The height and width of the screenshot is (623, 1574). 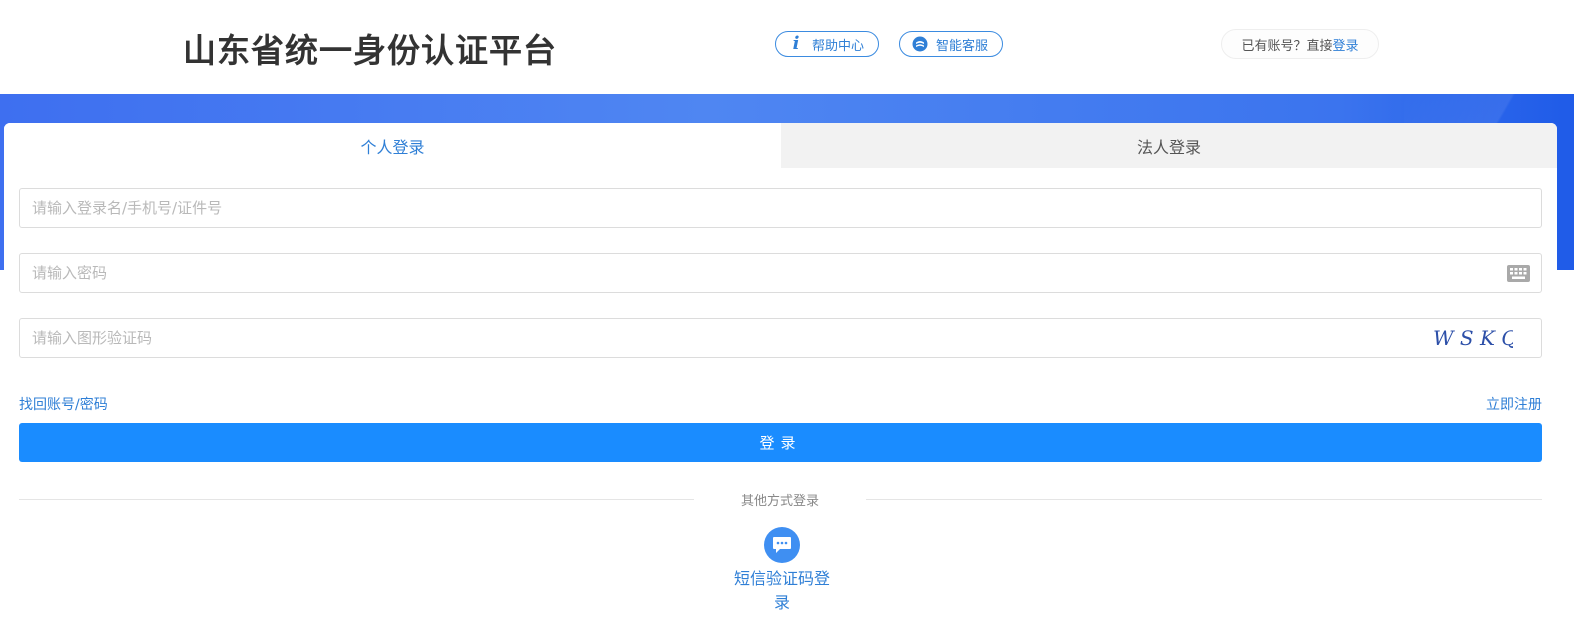 I want to click on help-center-button: i 帮助中心, so click(x=827, y=44).